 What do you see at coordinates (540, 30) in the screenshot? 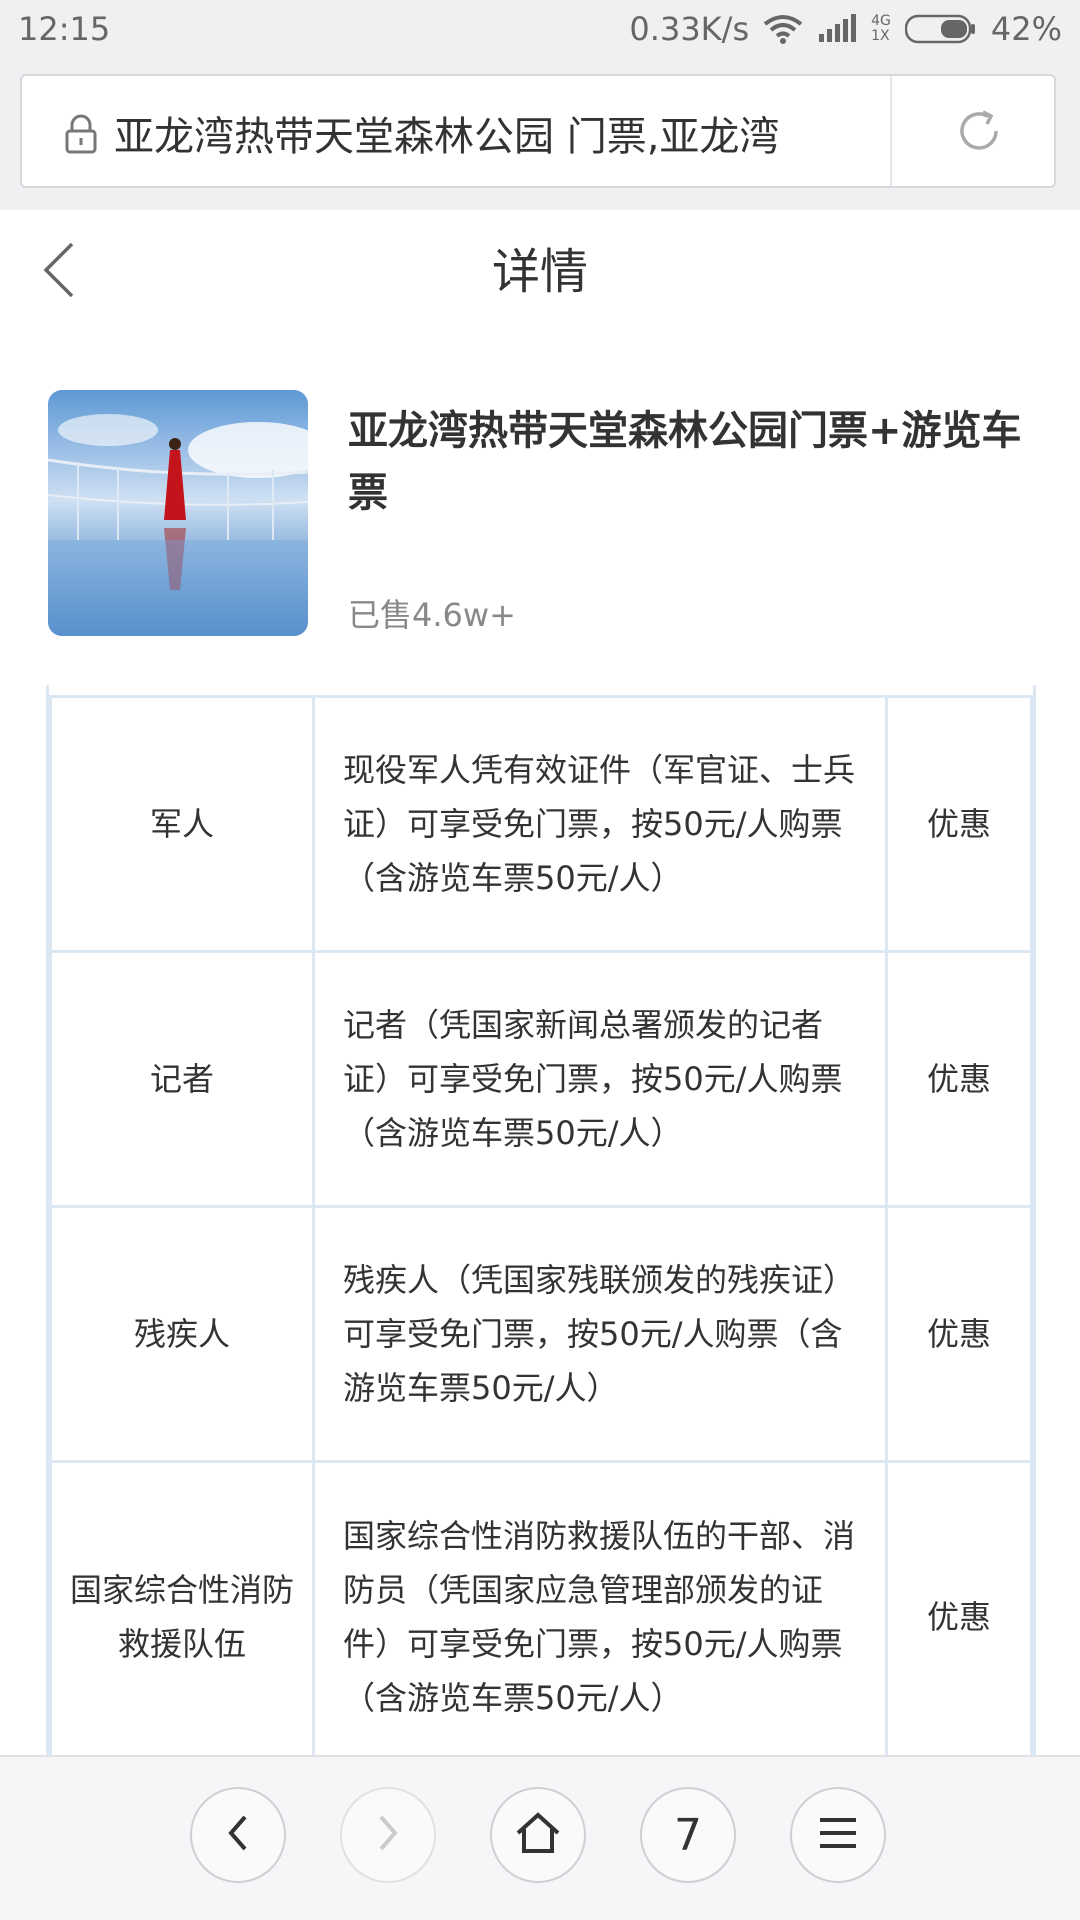
I see `status-bar: 12:15 0.33K/s 4G 1X 42%` at bounding box center [540, 30].